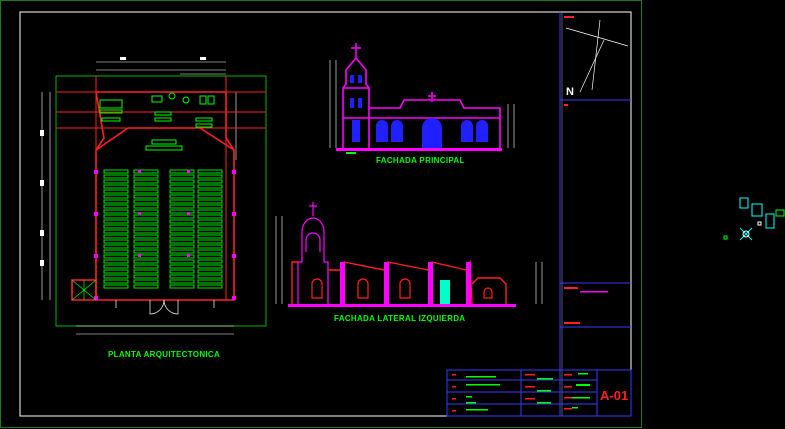  What do you see at coordinates (164, 354) in the screenshot?
I see `plan-title-label: PLANTA ARQUITECTONICA` at bounding box center [164, 354].